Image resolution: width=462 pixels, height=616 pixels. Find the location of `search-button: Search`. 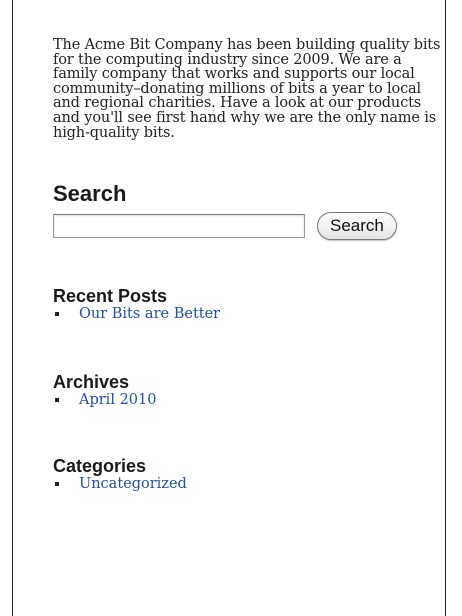

search-button: Search is located at coordinates (357, 226).